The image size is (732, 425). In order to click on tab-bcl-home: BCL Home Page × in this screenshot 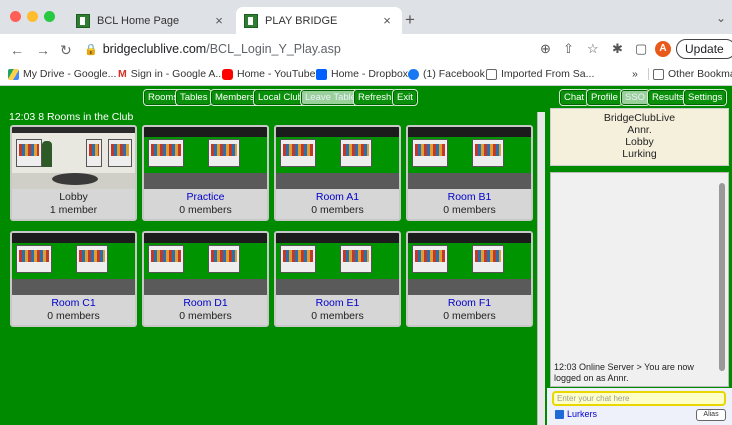, I will do `click(151, 20)`.